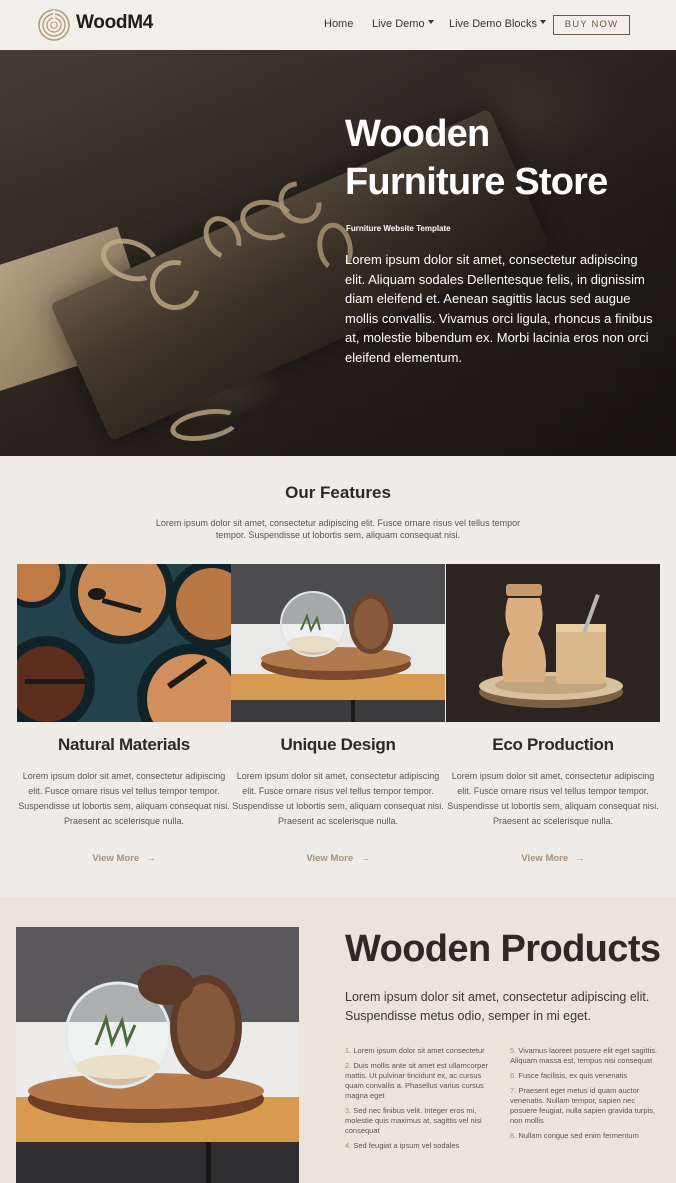 This screenshot has width=676, height=1183. Describe the element at coordinates (505, 158) in the screenshot. I see `hero-title: Wooden Furniture Store` at that location.